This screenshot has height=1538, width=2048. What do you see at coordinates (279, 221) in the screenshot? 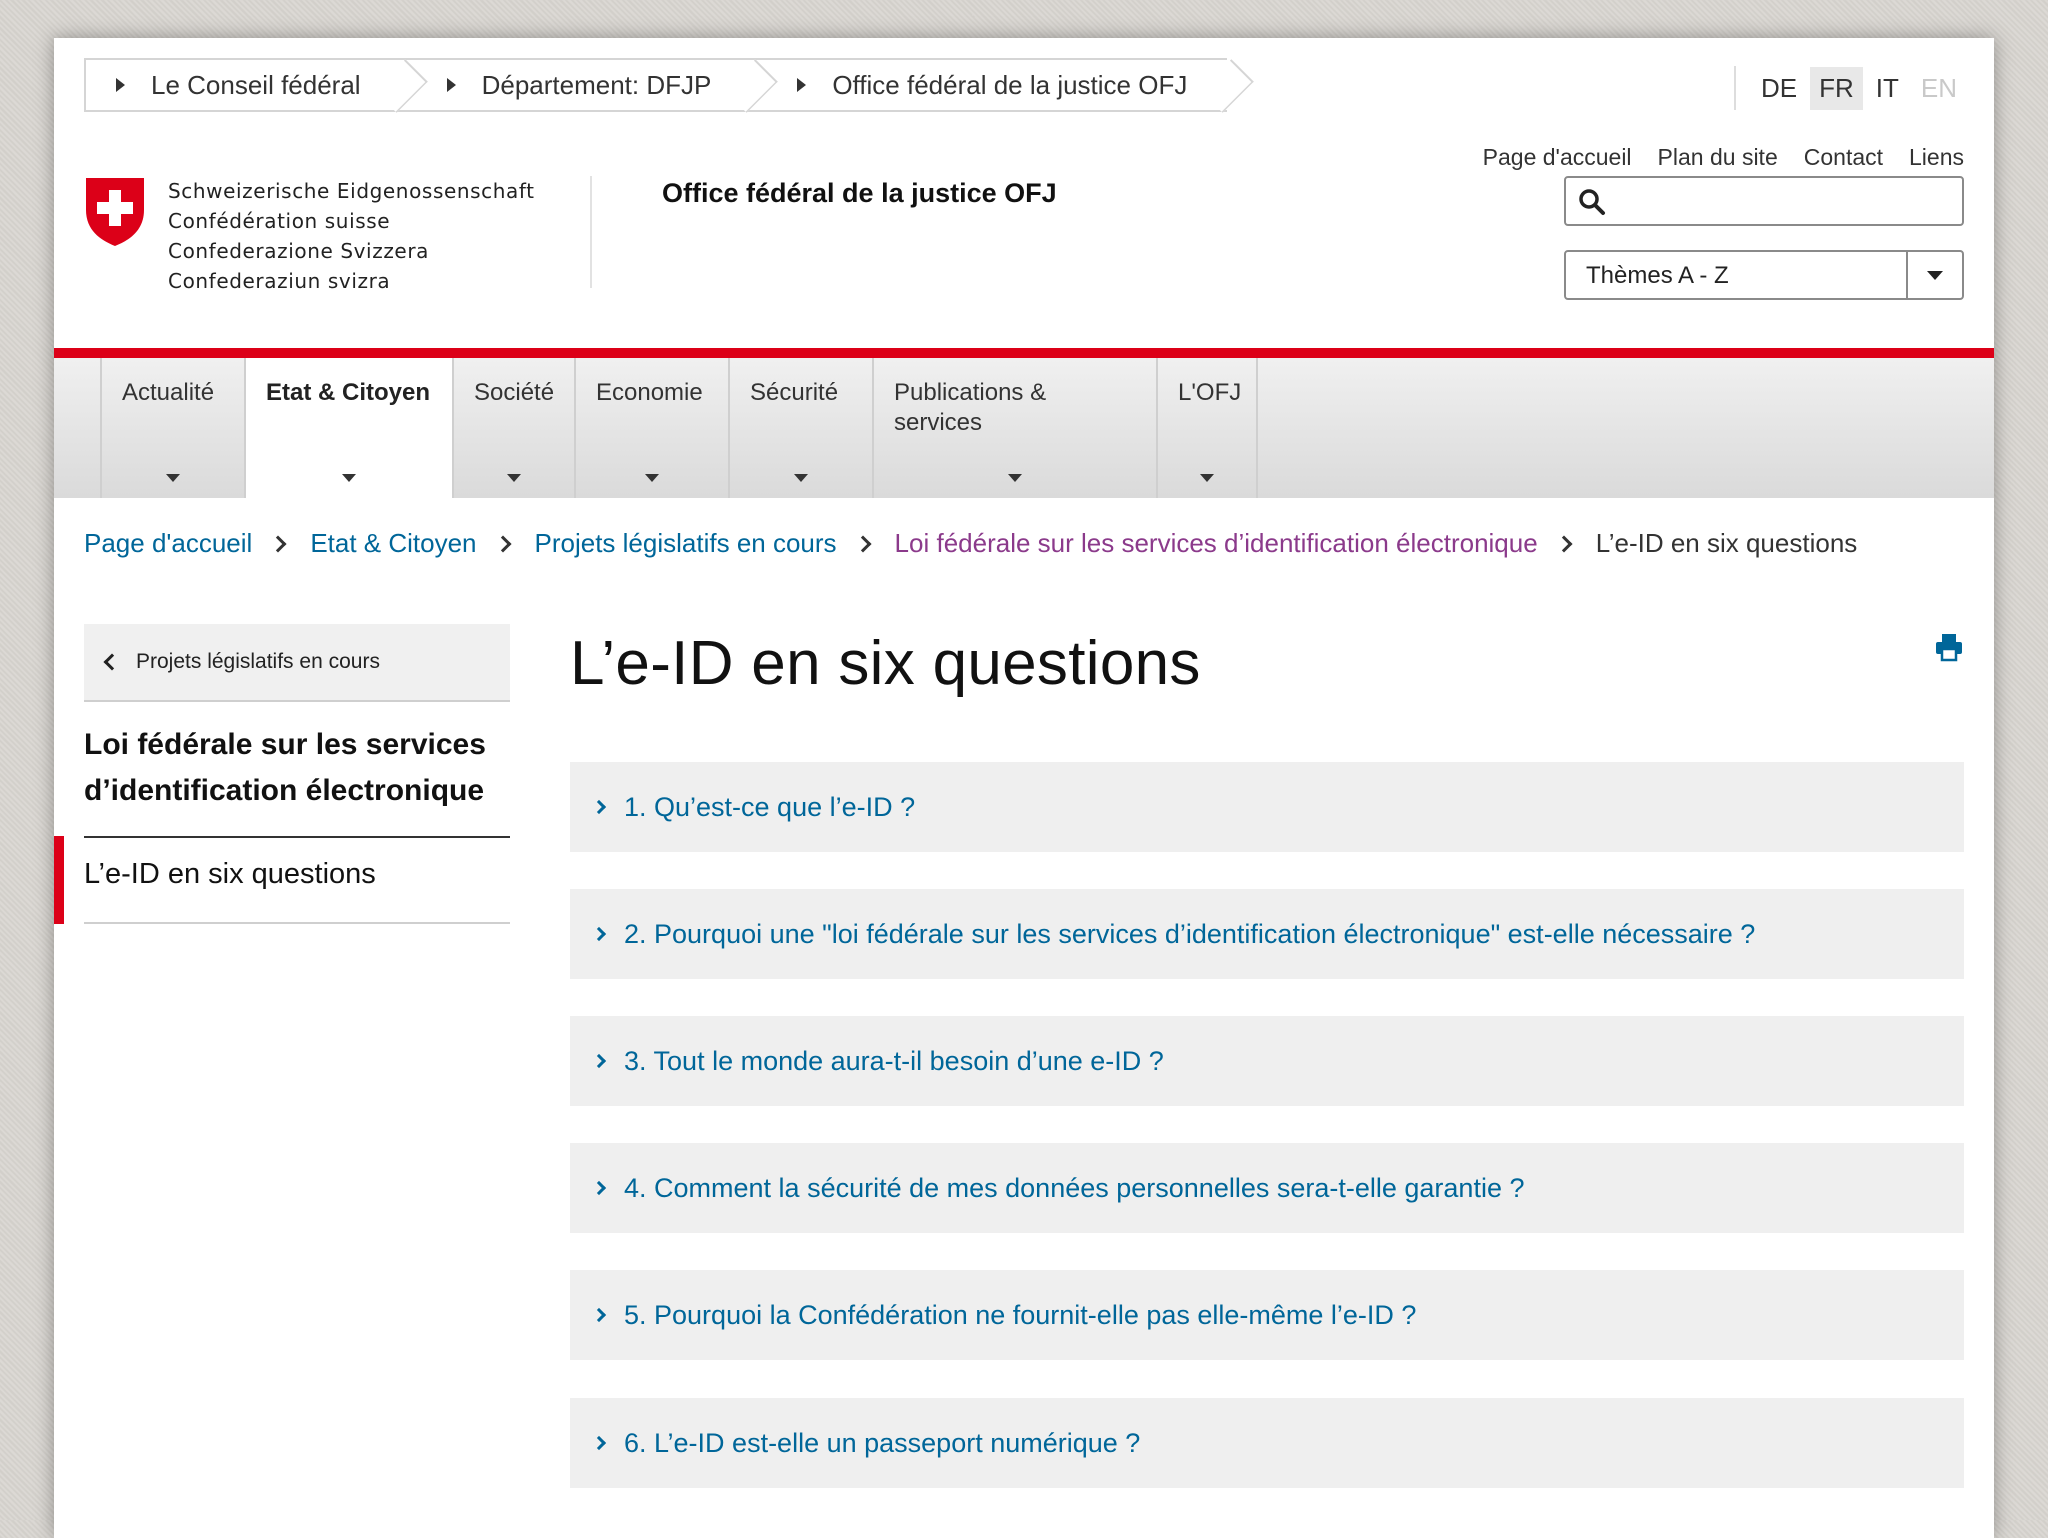
I see `confederation-name-fr: Confédération suisse` at bounding box center [279, 221].